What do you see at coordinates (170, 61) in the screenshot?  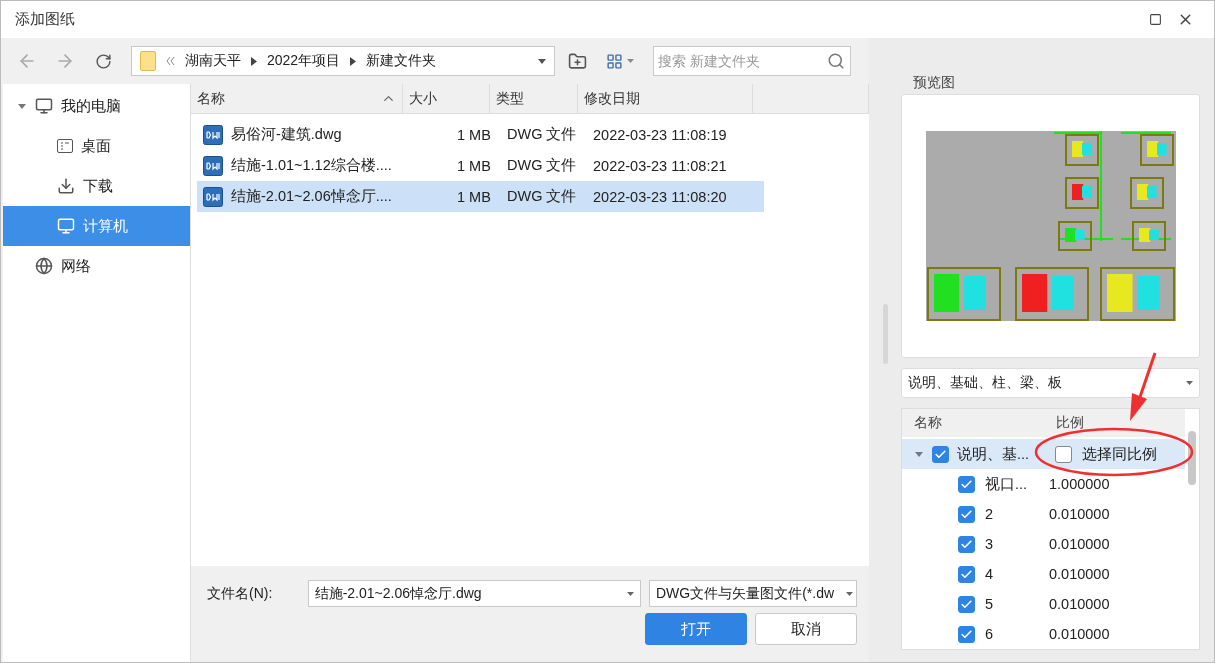 I see `double-chevron-icon` at bounding box center [170, 61].